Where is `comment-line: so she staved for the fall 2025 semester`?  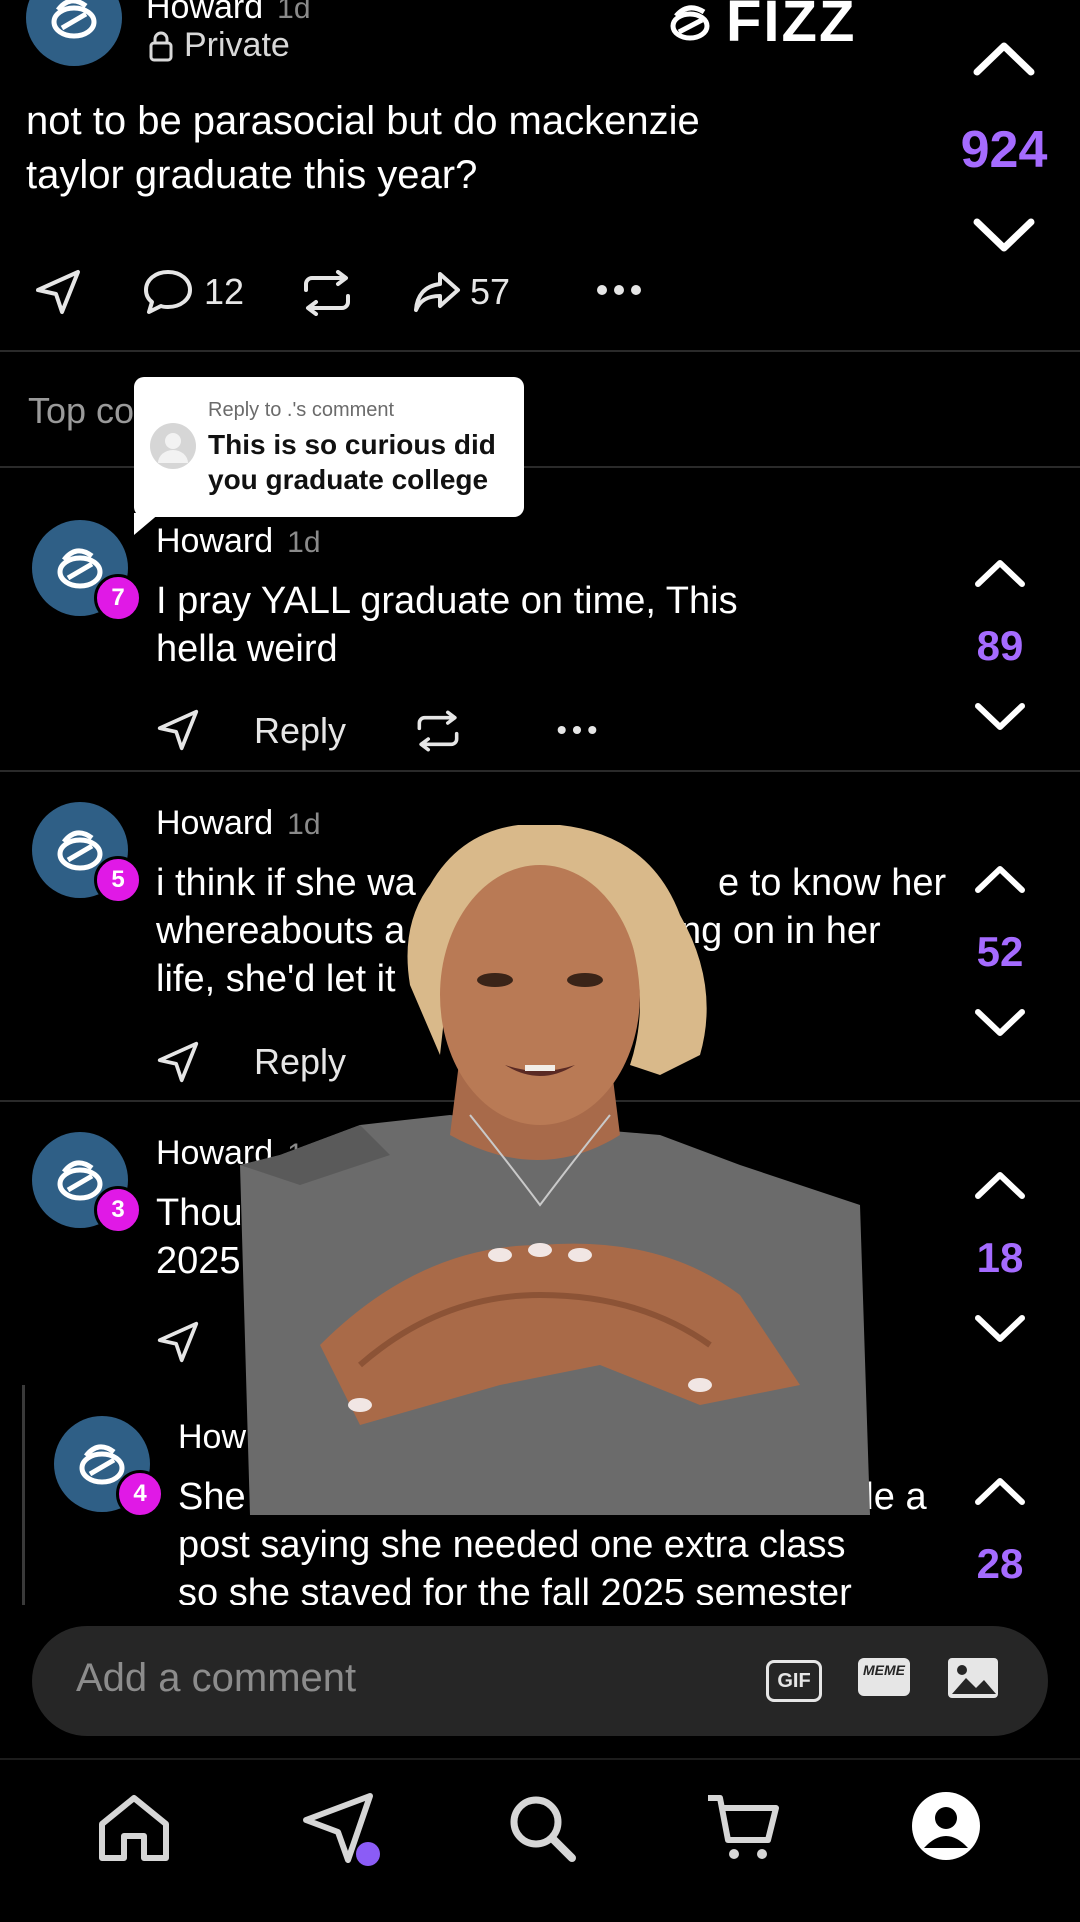
comment-line: so she staved for the fall 2025 semester is located at coordinates (515, 1588).